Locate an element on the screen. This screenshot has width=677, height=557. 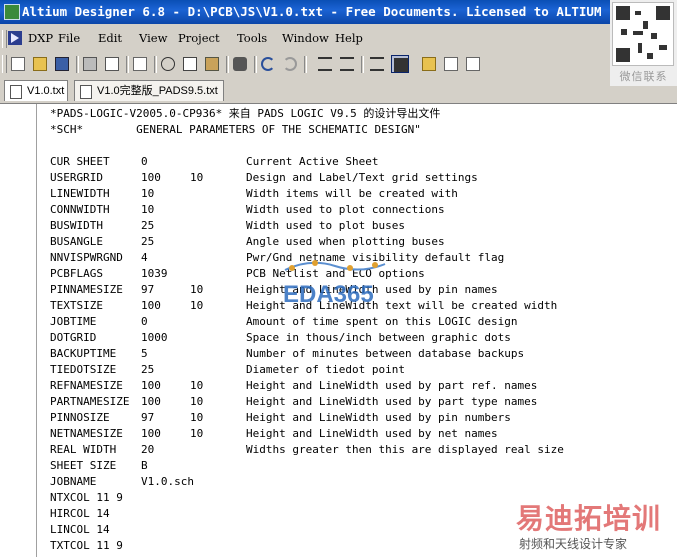
param-name: DOTGRID is located at coordinates (73, 337).